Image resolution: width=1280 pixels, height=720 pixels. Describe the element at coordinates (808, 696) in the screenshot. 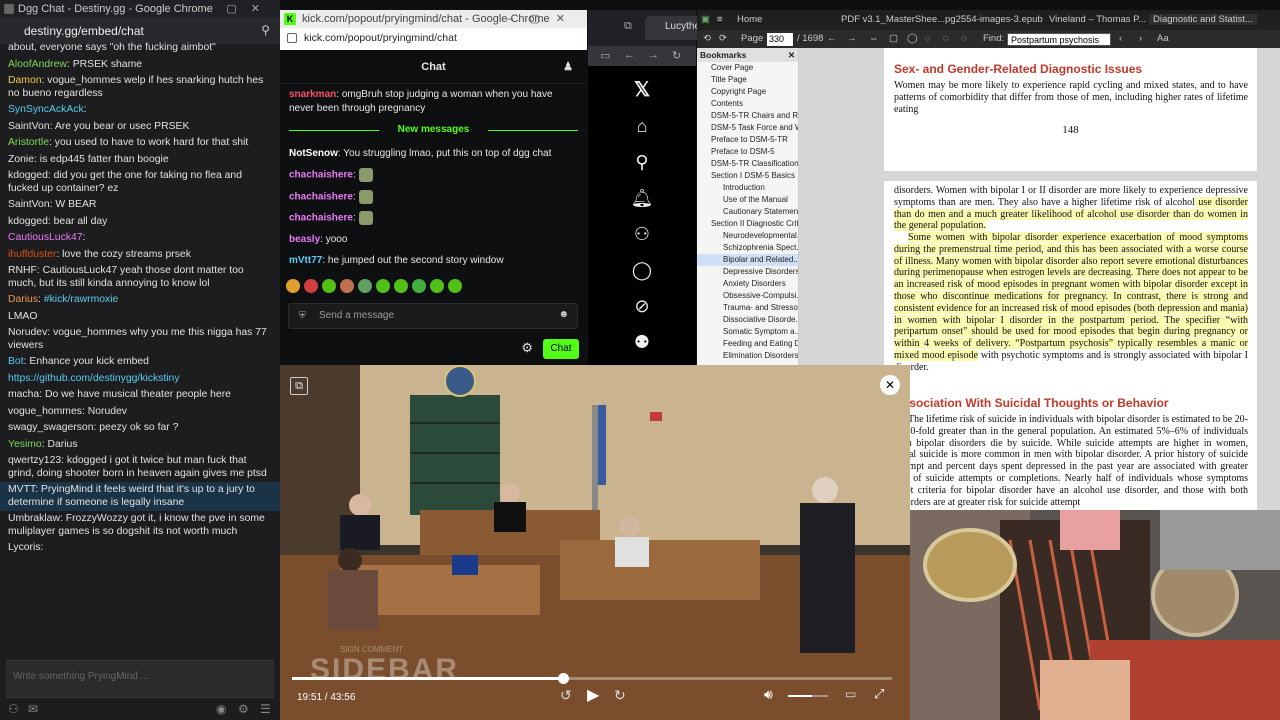

I see `volume-slider` at that location.